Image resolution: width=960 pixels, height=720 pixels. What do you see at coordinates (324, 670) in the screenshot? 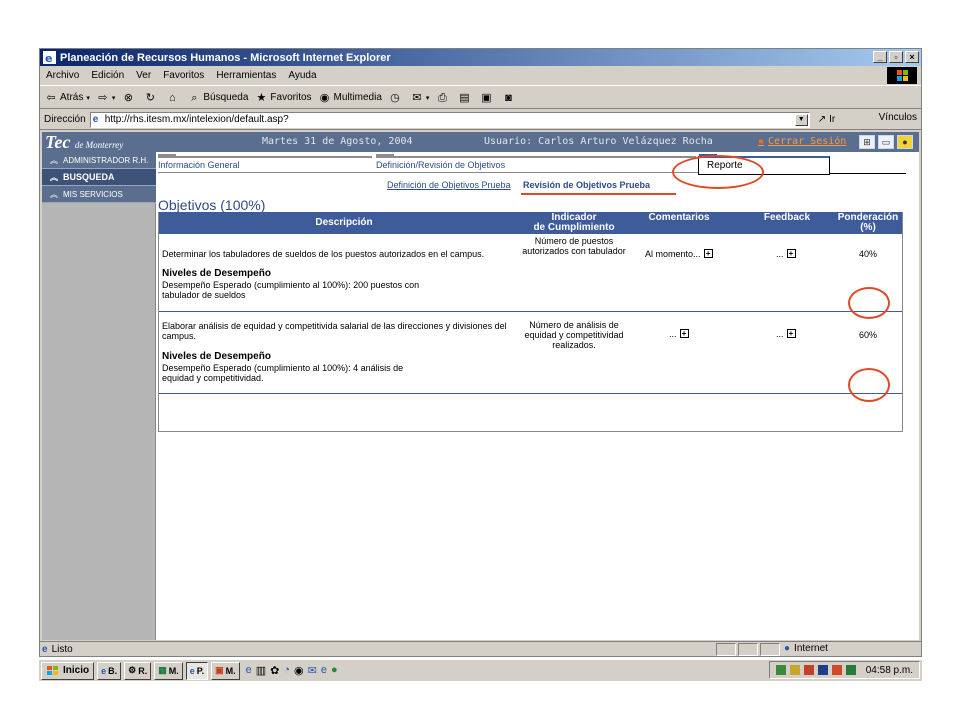
I see `ie2-quick-icon: e` at bounding box center [324, 670].